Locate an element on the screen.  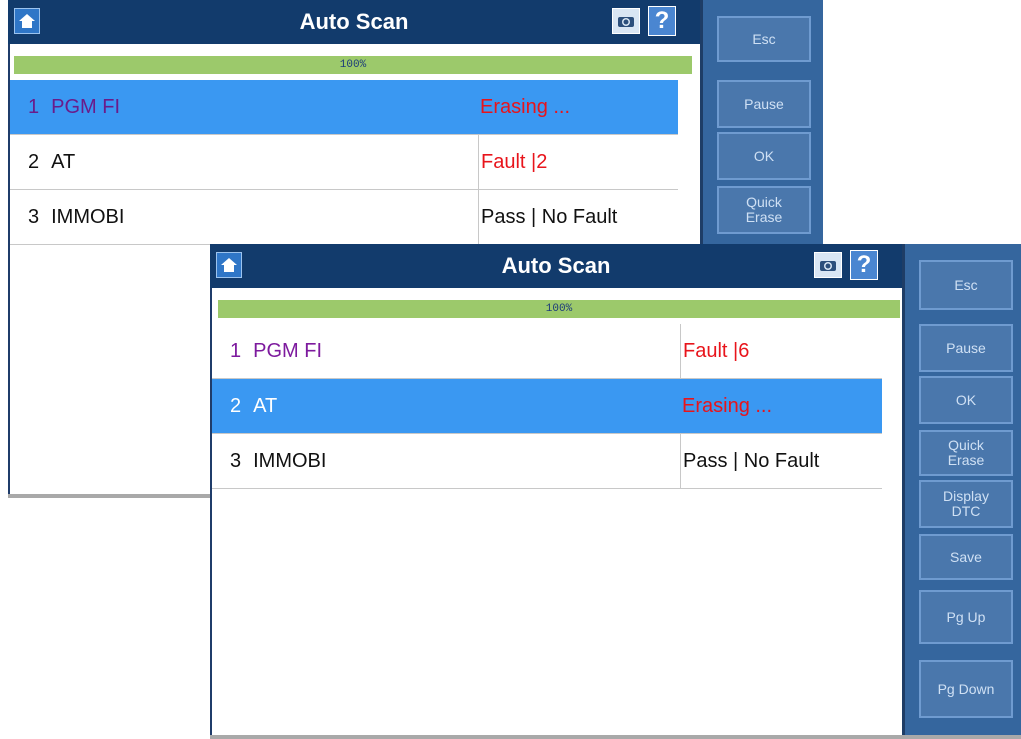
save-button: Save is located at coordinates (966, 557).